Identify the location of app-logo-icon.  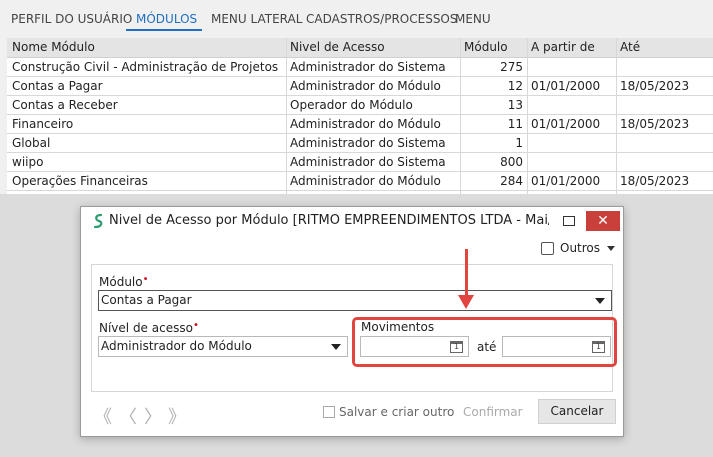
(98, 221).